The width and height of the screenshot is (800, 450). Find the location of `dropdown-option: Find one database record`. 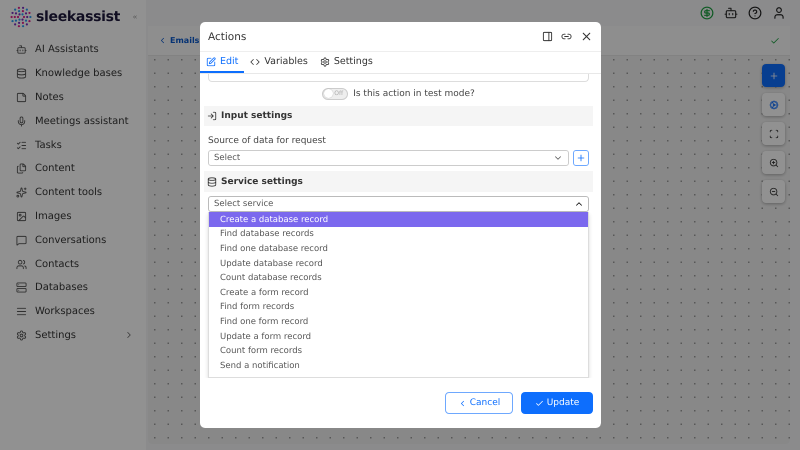

dropdown-option: Find one database record is located at coordinates (398, 249).